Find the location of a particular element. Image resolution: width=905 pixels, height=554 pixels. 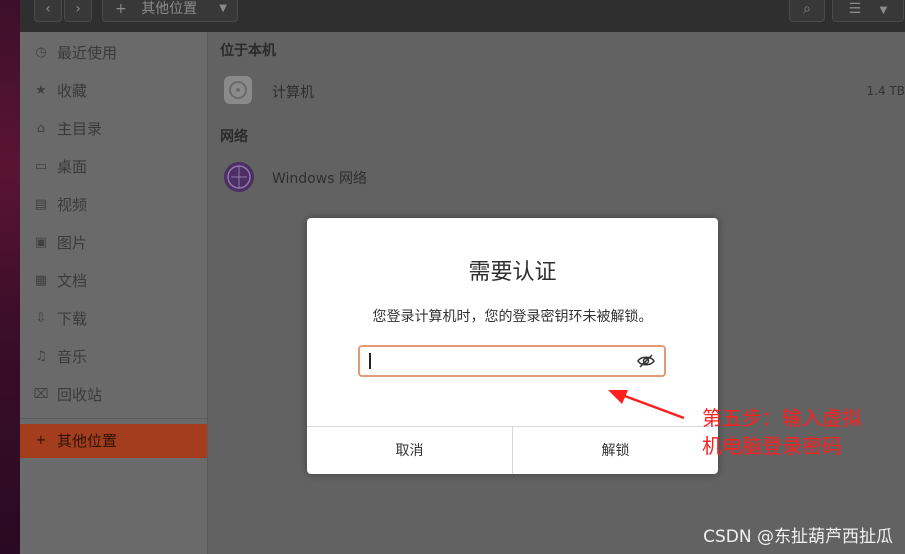

list-view-icon: ☰ is located at coordinates (855, 9).